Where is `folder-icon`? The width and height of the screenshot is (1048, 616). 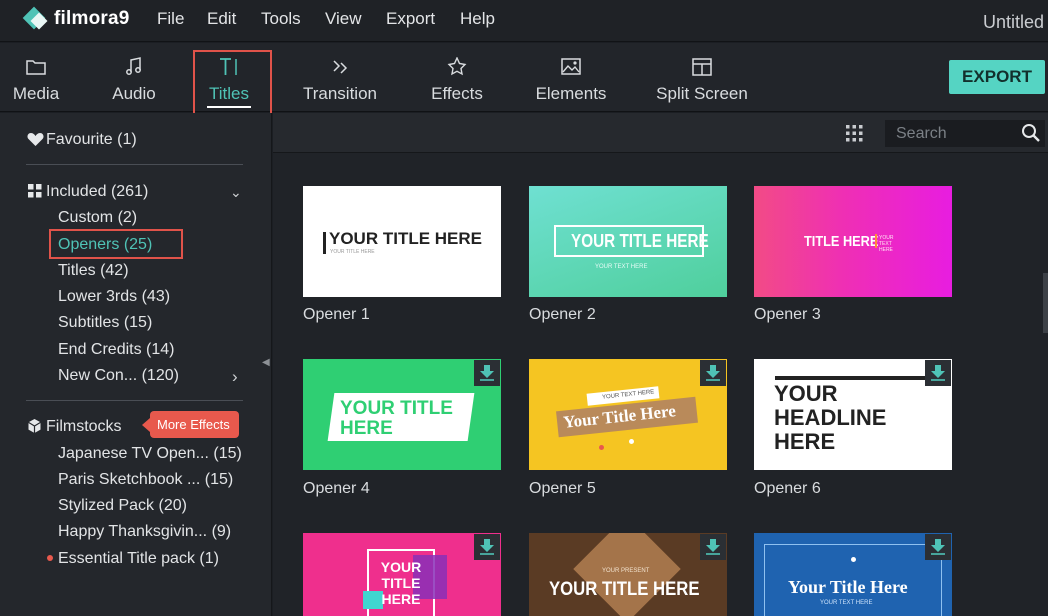 folder-icon is located at coordinates (36, 67).